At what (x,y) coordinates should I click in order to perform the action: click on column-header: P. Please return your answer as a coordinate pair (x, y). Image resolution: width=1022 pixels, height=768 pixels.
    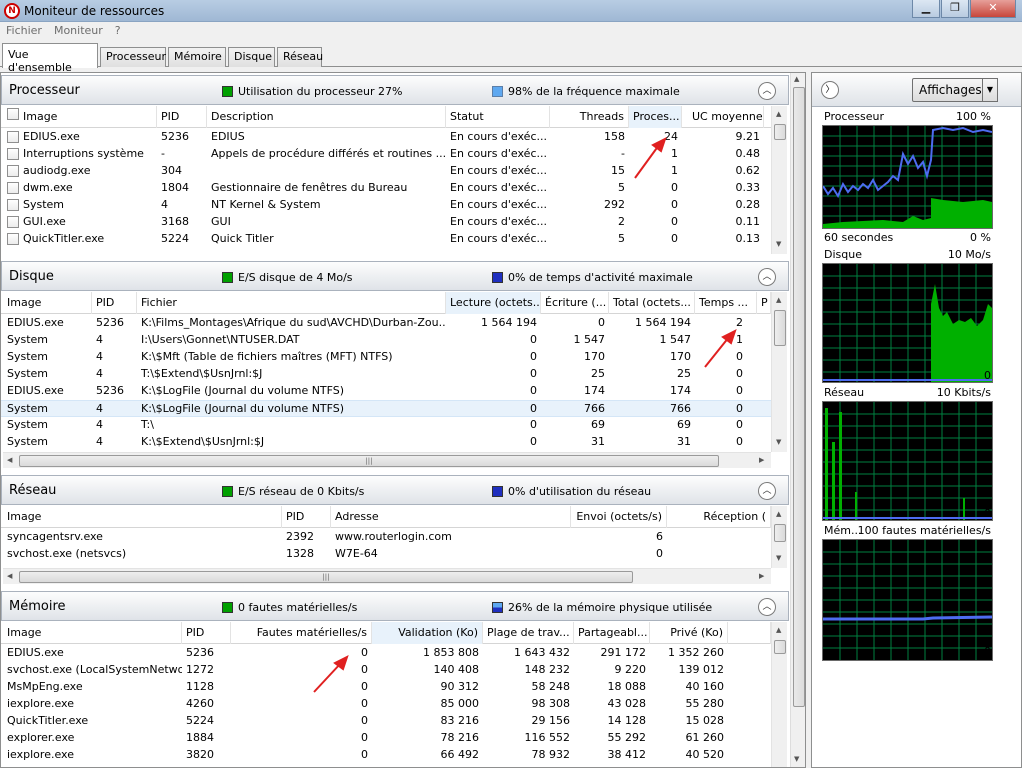
    Looking at the image, I should click on (764, 303).